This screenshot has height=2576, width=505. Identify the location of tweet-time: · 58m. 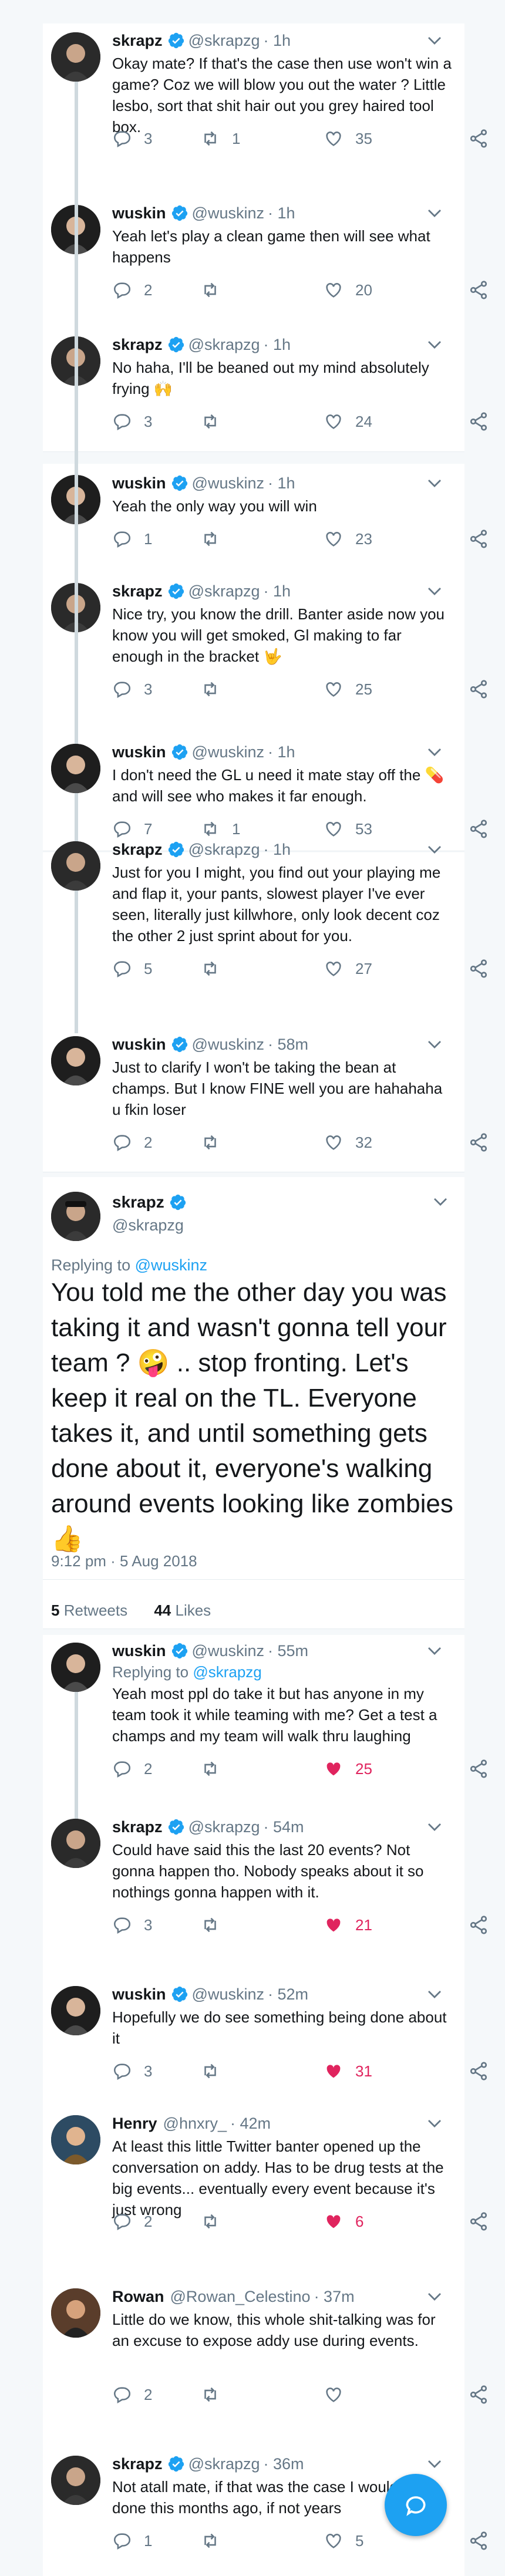
(288, 1045).